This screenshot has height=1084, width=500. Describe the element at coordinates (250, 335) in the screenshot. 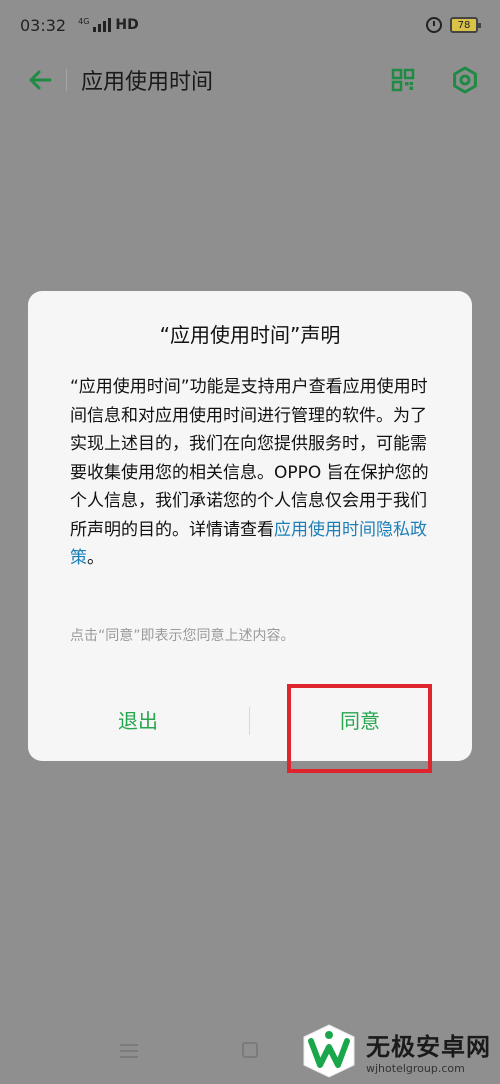

I see `dialog-title: “应用使用时间”声明` at that location.